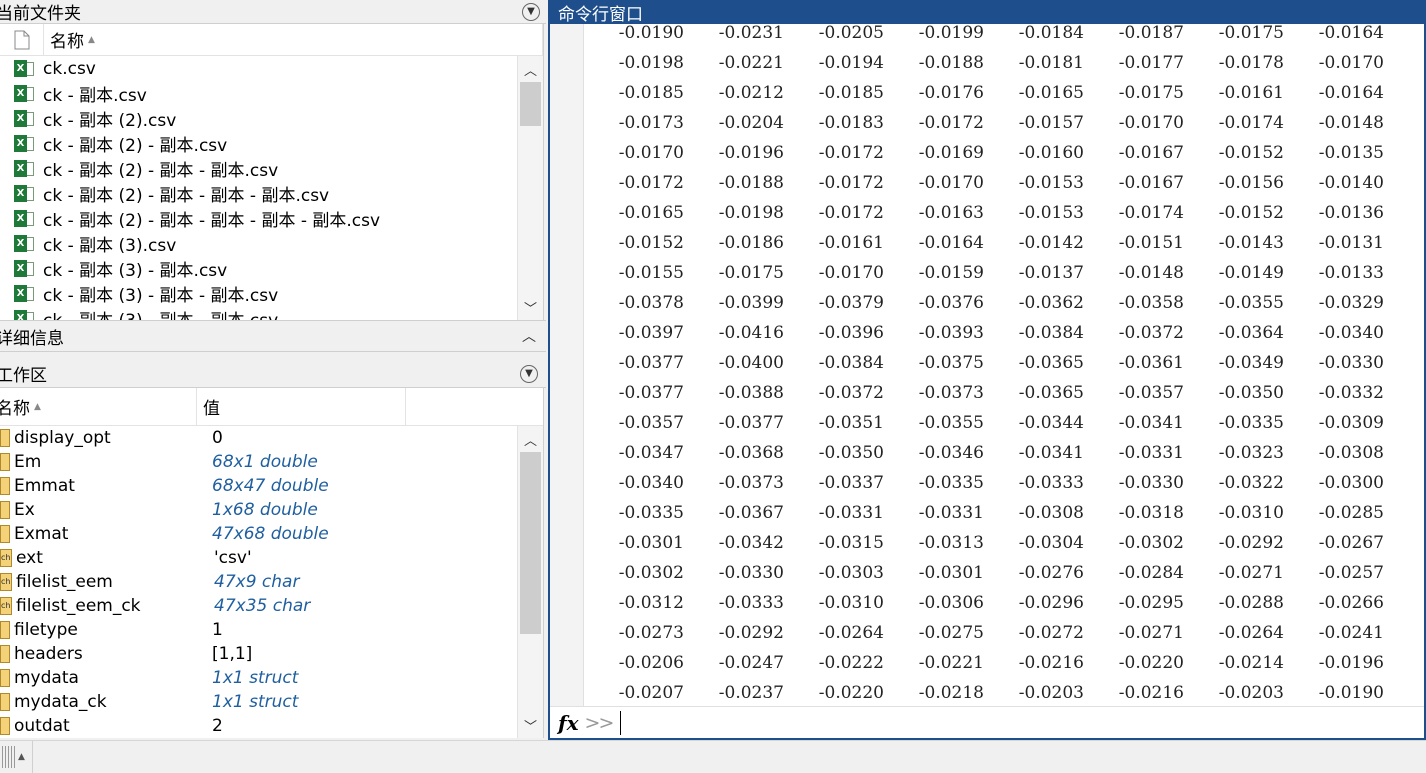 The image size is (1426, 773). Describe the element at coordinates (1351, 243) in the screenshot. I see `output-value: -0.0131` at that location.